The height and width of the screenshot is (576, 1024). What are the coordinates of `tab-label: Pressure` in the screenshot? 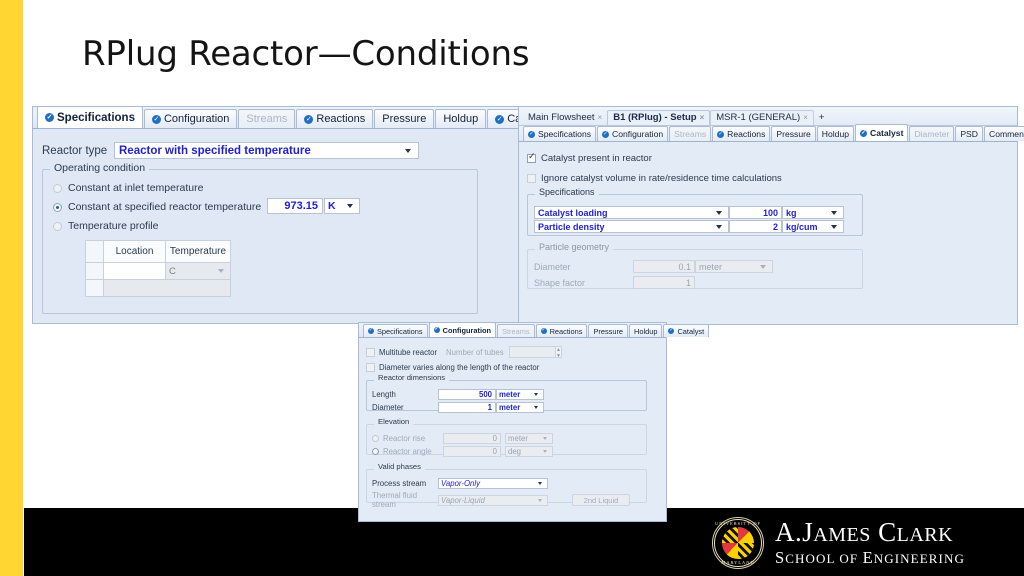 It's located at (608, 331).